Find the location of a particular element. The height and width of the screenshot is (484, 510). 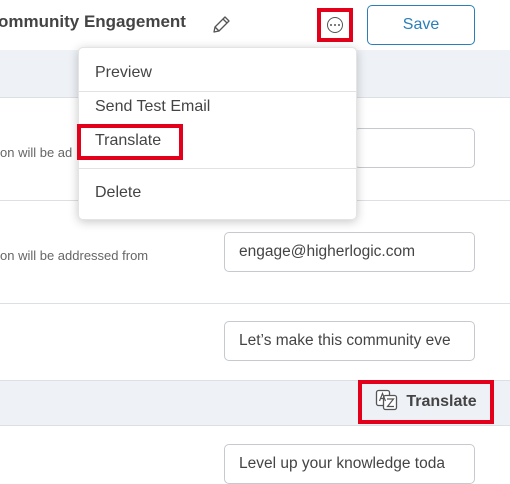

menu-item-preview: Preview is located at coordinates (123, 73).